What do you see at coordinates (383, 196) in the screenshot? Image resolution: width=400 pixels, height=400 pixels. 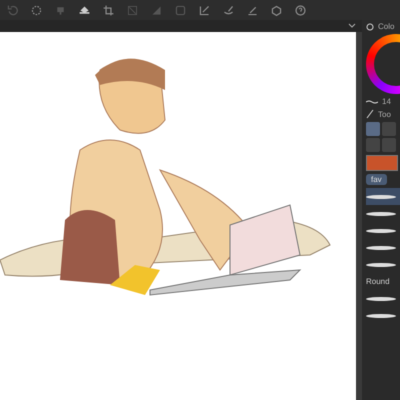 I see `brush-item` at bounding box center [383, 196].